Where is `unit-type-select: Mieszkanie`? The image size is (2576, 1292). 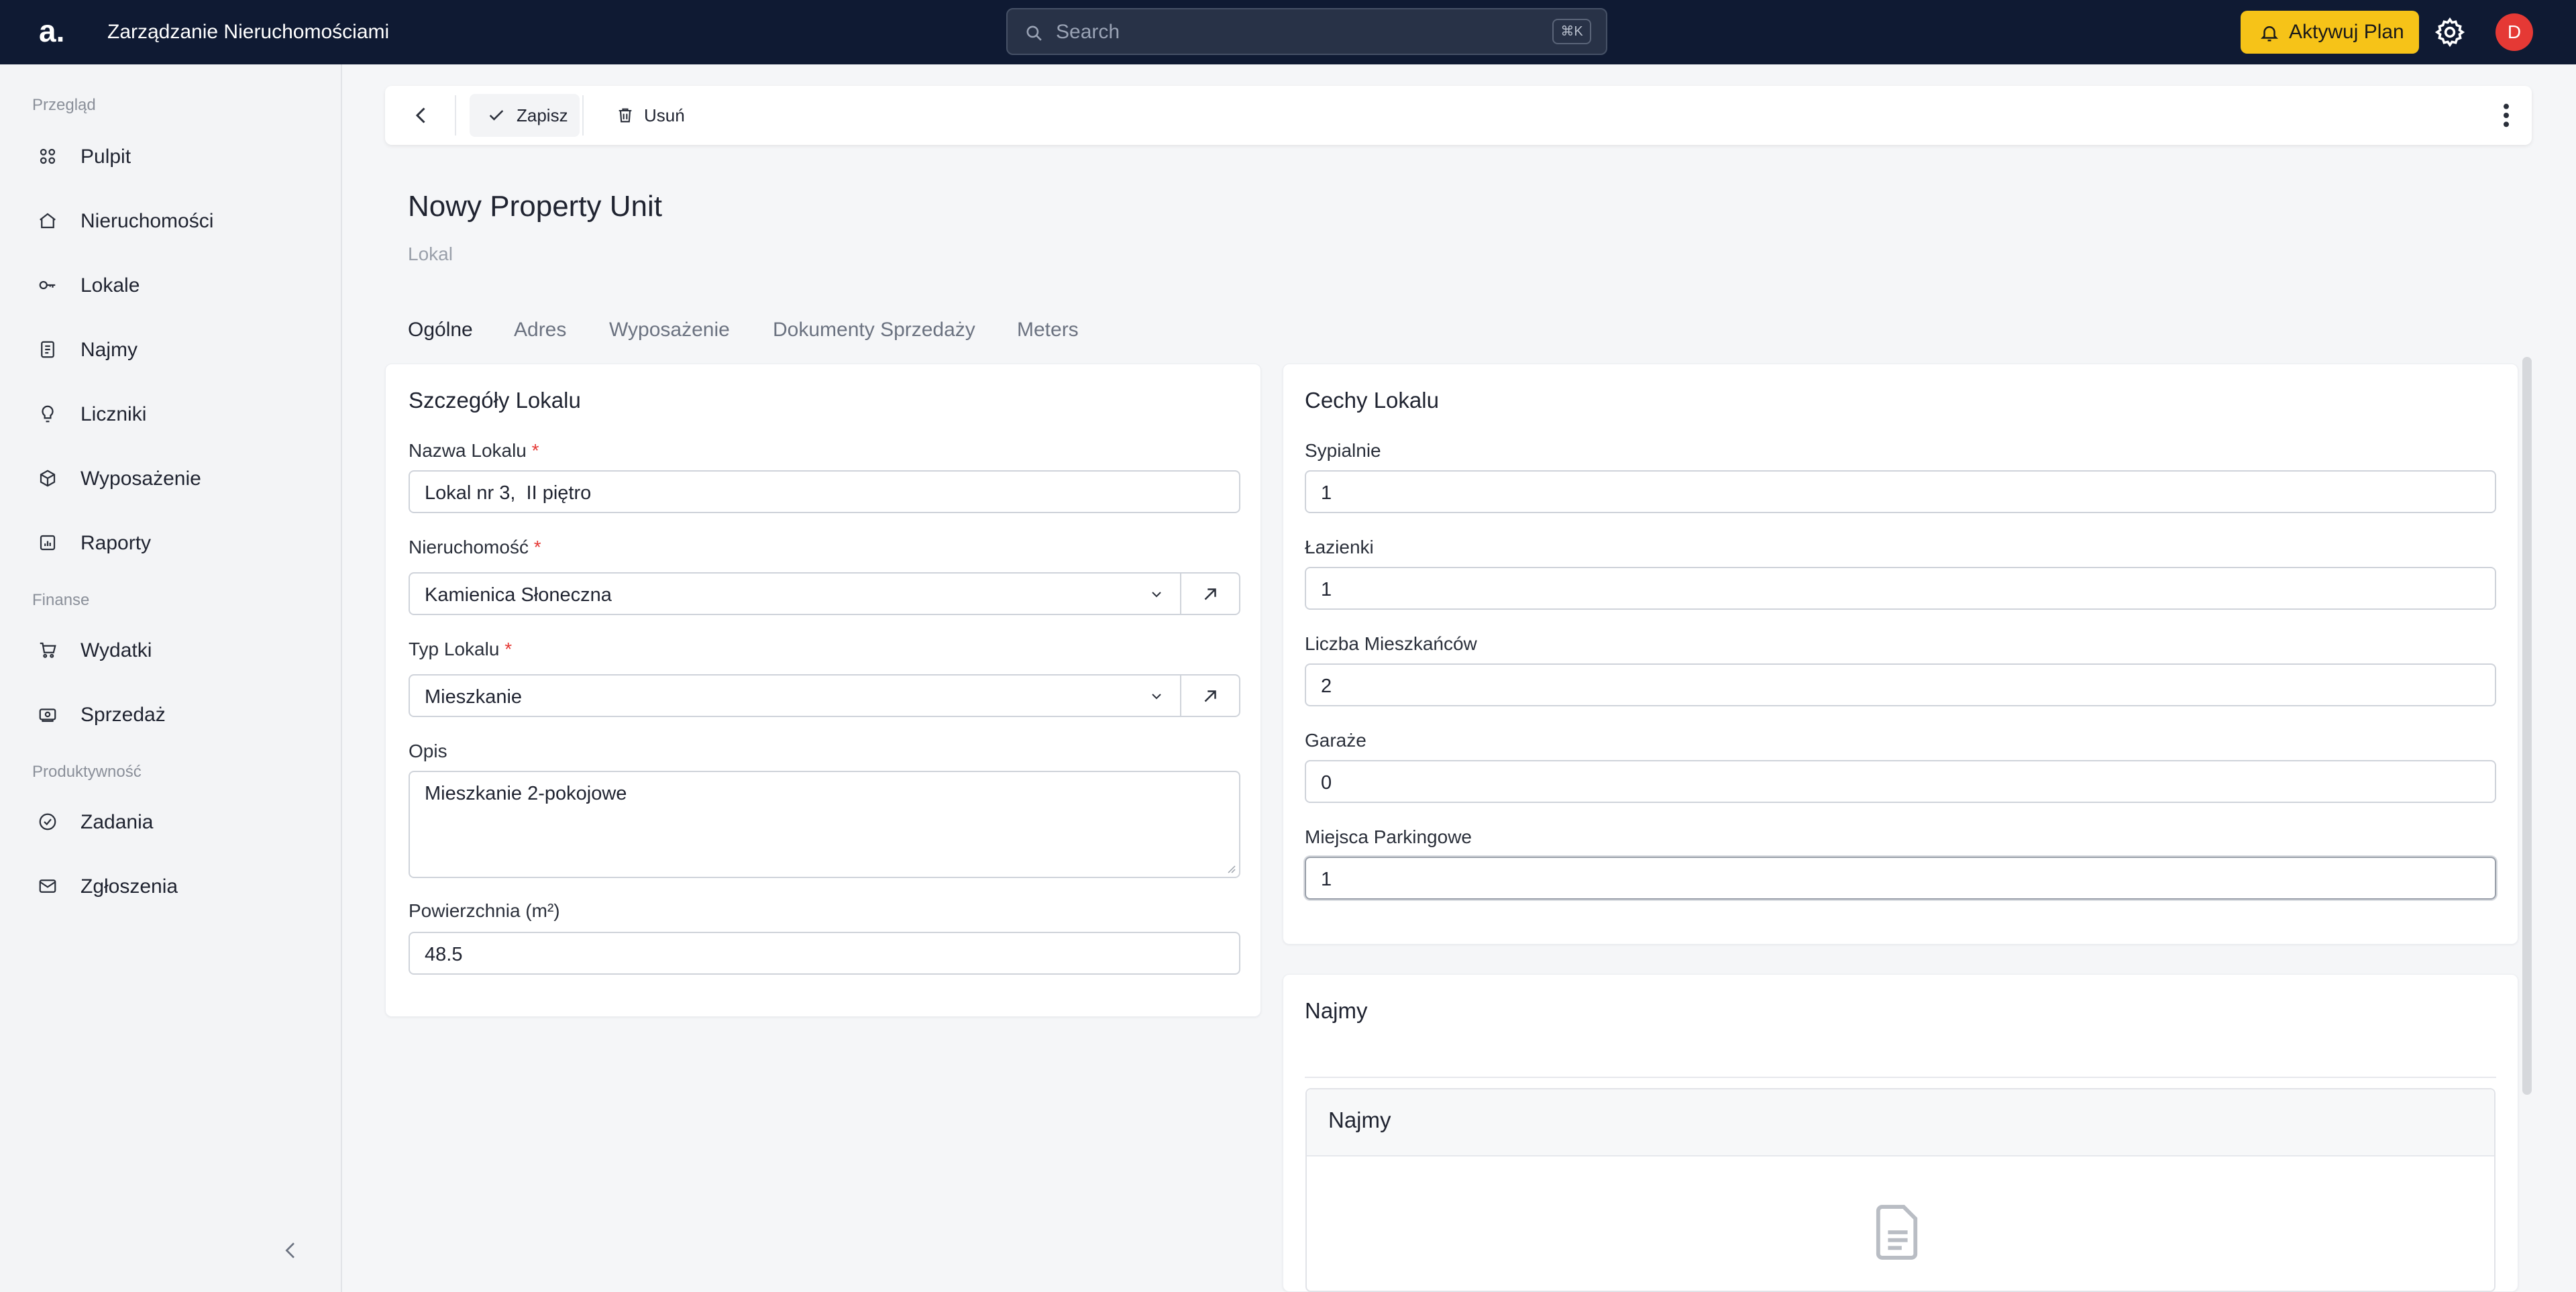 unit-type-select: Mieszkanie is located at coordinates (824, 695).